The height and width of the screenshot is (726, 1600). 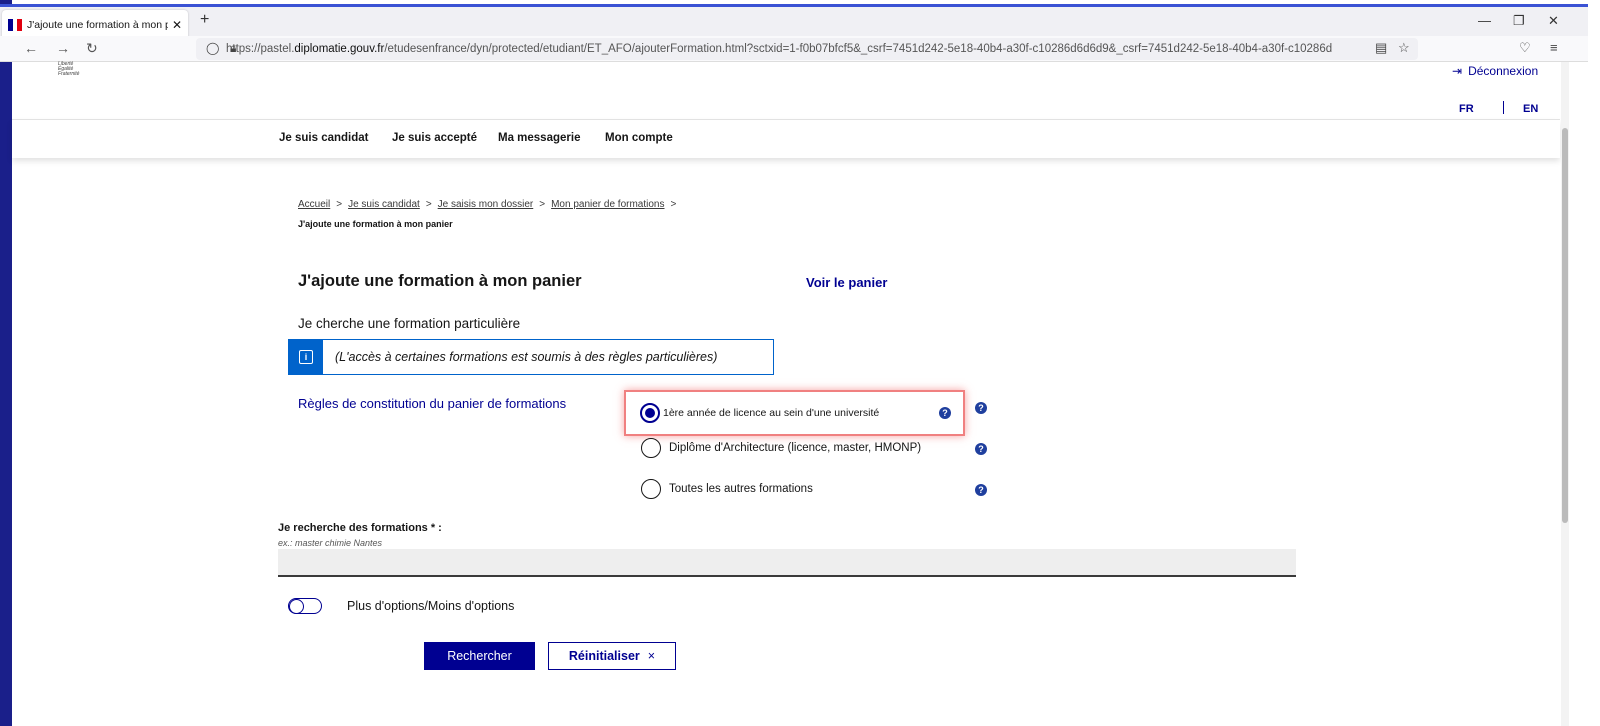 I want to click on reinitialiser-button: Réinitialiser ×, so click(x=612, y=656).